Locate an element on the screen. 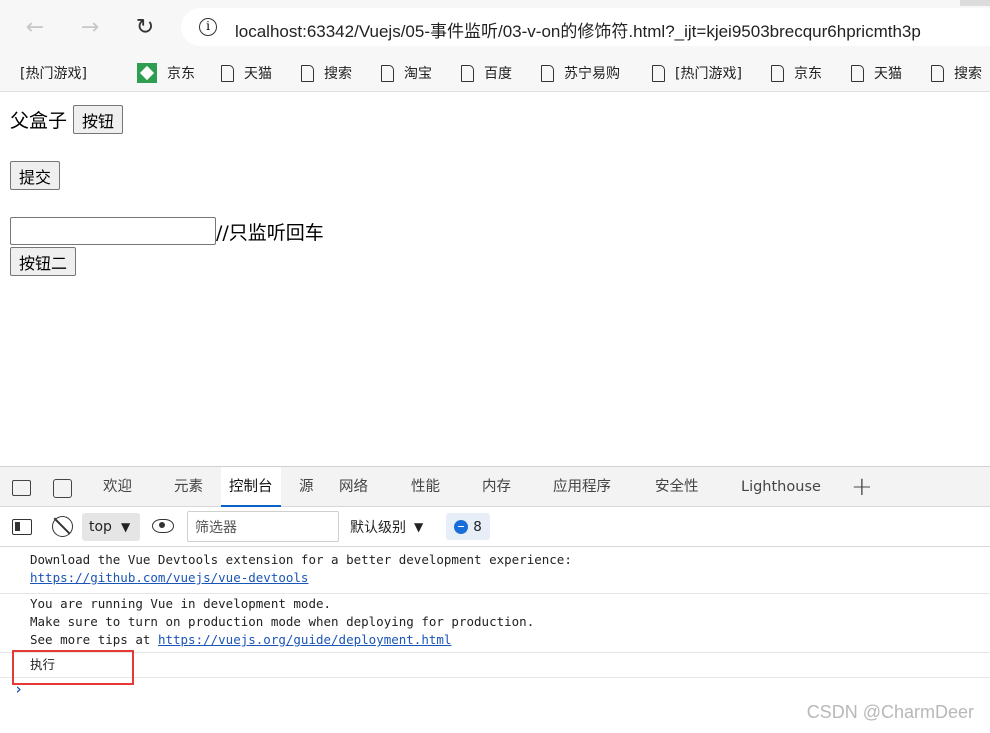 Image resolution: width=990 pixels, height=733 pixels. inspect-element-icon is located at coordinates (21, 488).